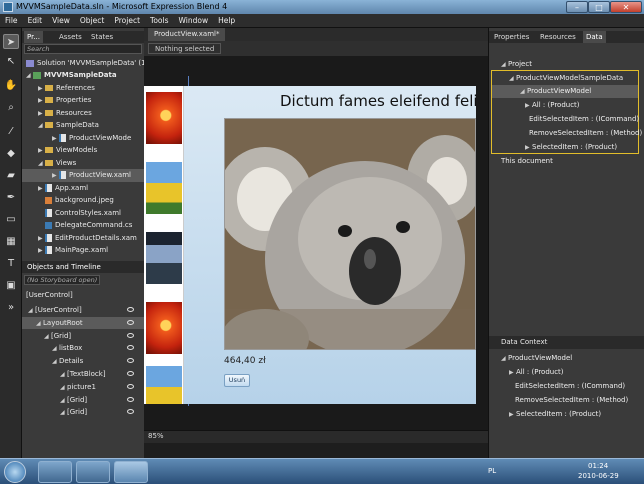 The height and width of the screenshot is (484, 644). Describe the element at coordinates (511, 37) in the screenshot. I see `tab-properties: Properties` at that location.